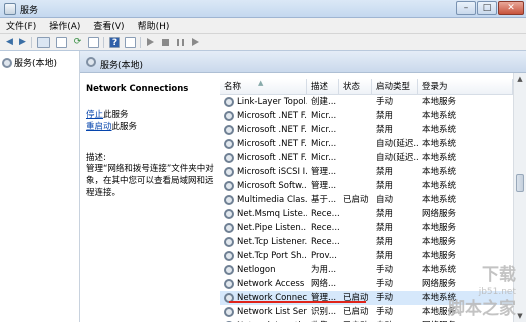 The image size is (526, 322). What do you see at coordinates (366, 172) in the screenshot?
I see `table-row: Microsoft iSCSI I... 管理... 禁用 本地系统` at bounding box center [366, 172].